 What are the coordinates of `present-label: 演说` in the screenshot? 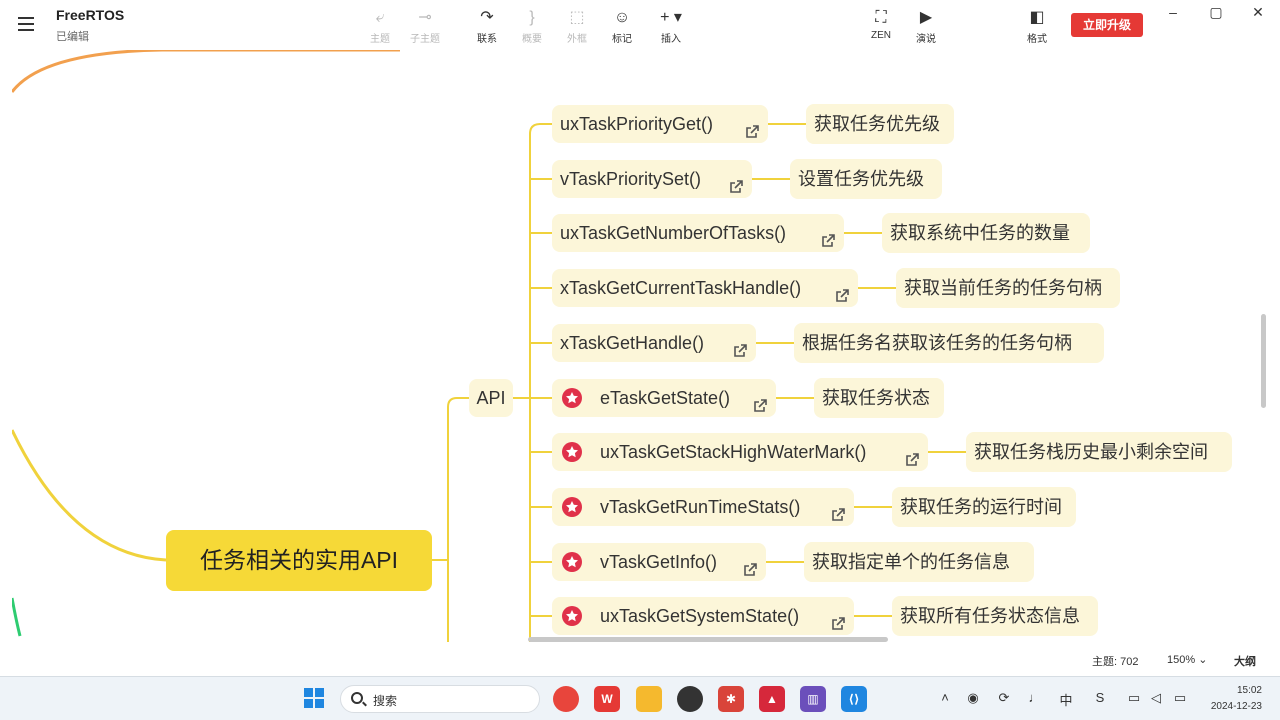 It's located at (926, 39).